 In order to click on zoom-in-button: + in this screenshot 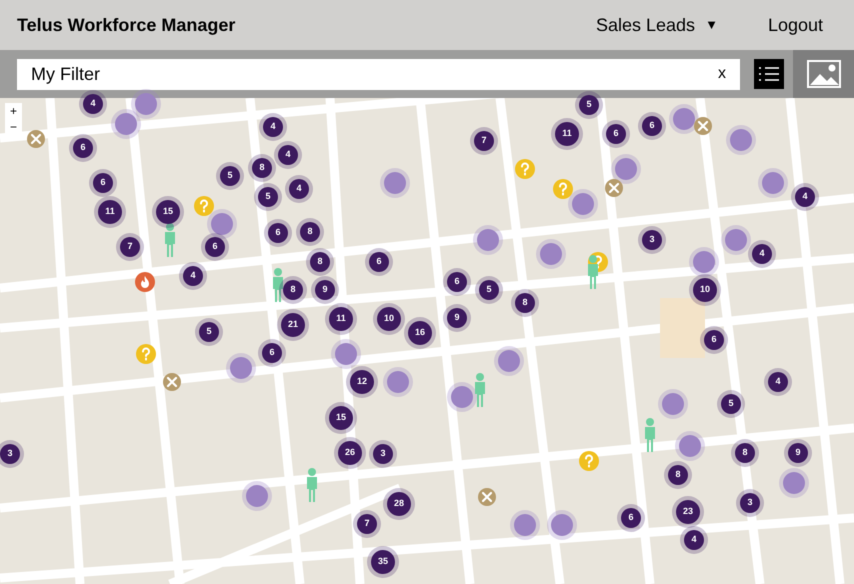, I will do `click(13, 111)`.